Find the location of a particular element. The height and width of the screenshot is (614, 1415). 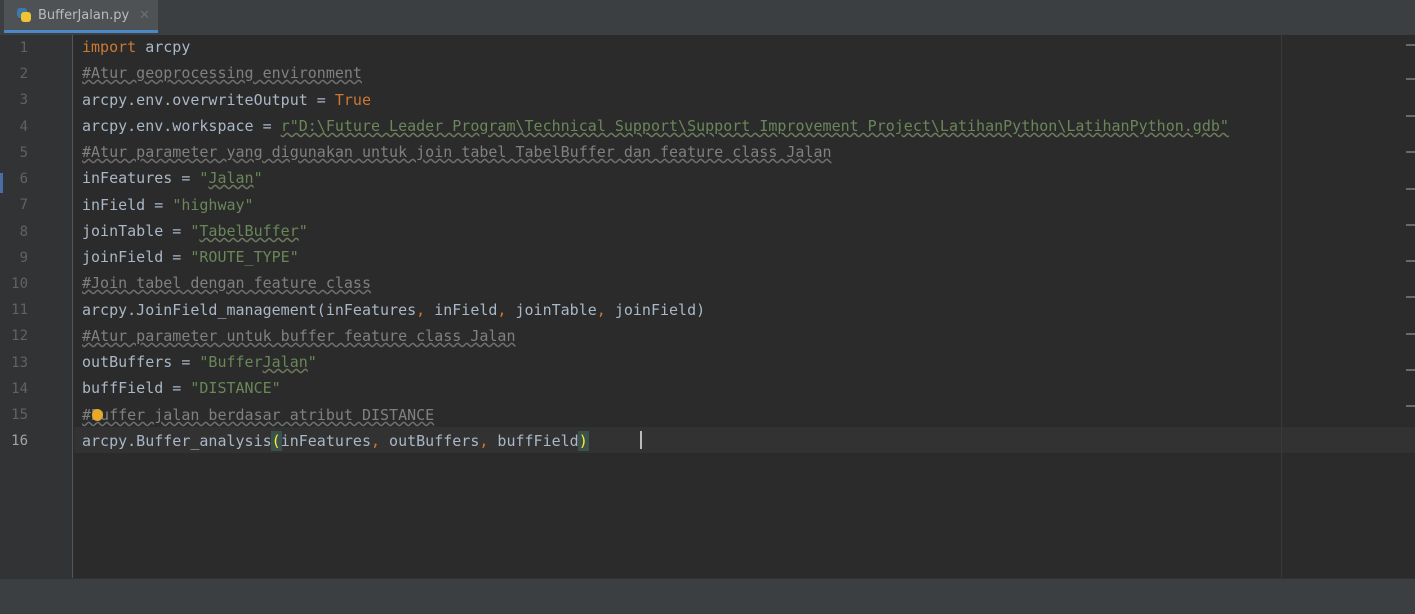

comment: #Atur geoprocessing environment is located at coordinates (222, 73).